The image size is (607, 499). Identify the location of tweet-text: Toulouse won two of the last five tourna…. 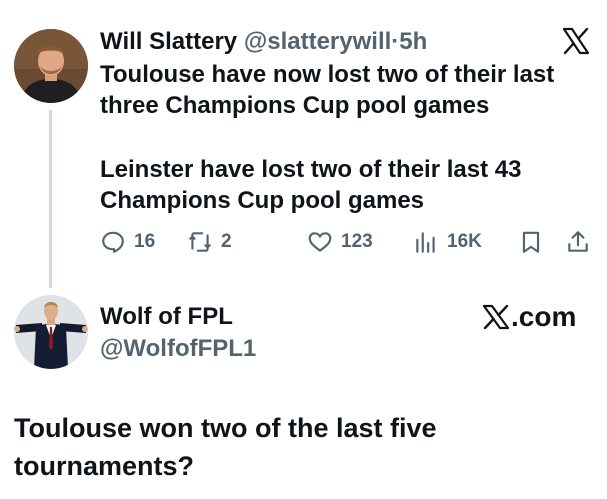
(225, 447).